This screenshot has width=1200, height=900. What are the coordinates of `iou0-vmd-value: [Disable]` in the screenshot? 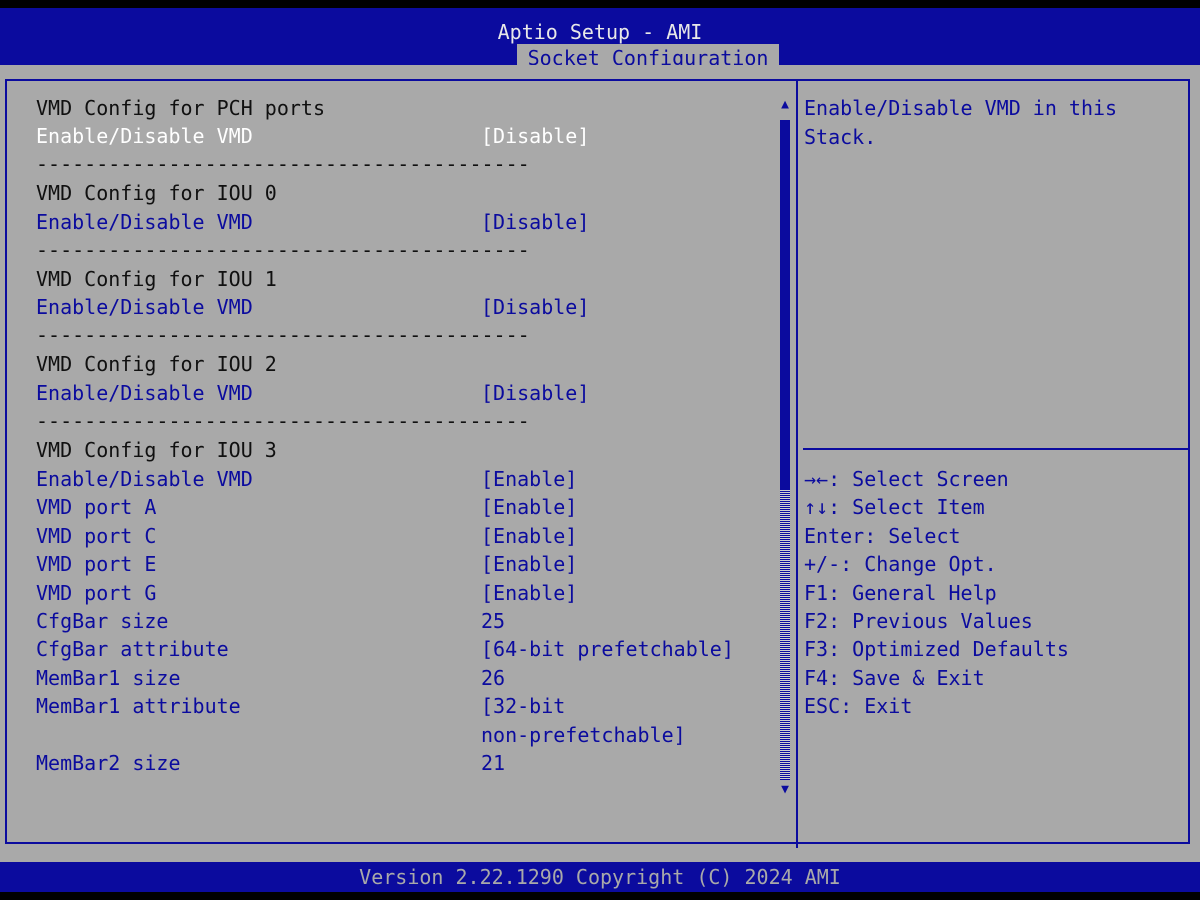 It's located at (535, 222).